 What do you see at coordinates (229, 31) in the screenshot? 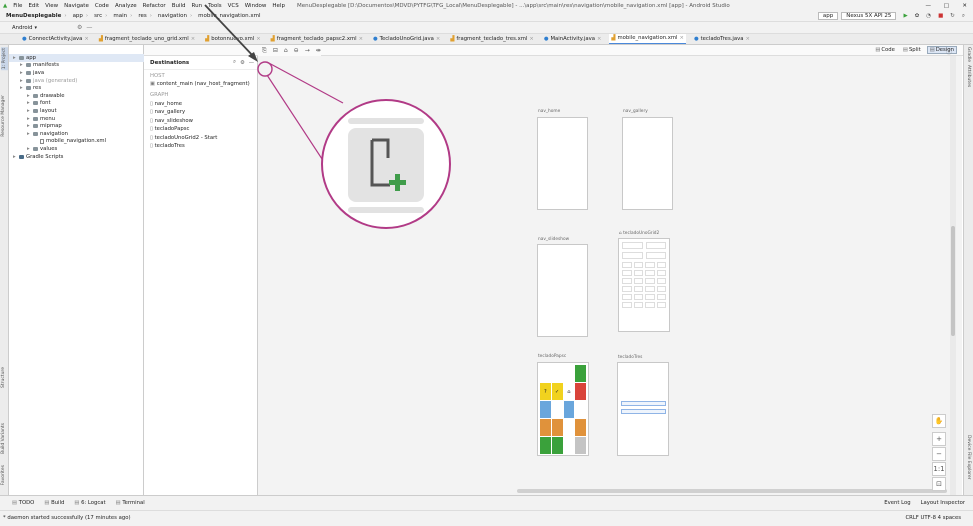
I see `pointer-arrow-line` at bounding box center [229, 31].